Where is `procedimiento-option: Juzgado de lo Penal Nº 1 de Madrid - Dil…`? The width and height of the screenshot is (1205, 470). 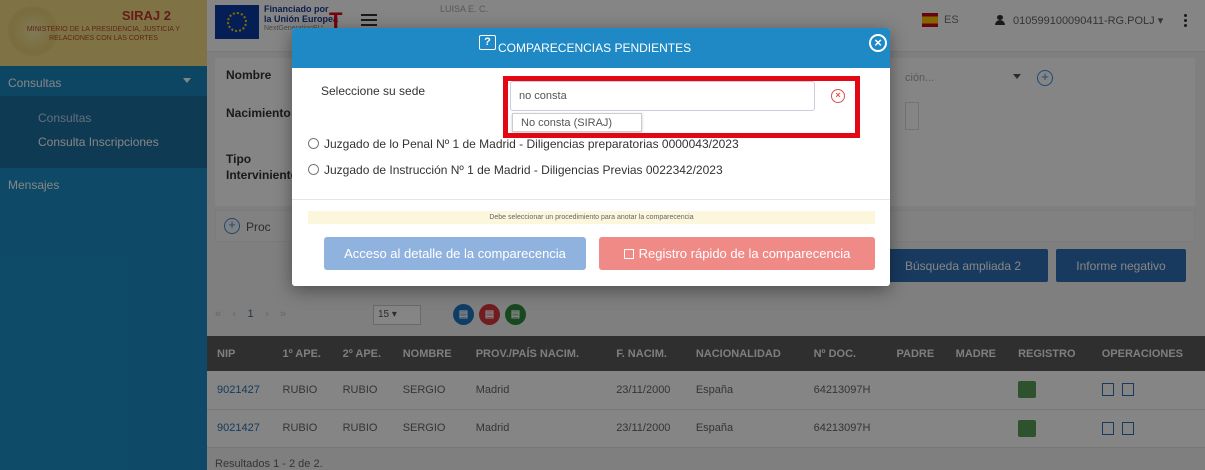 procedimiento-option: Juzgado de lo Penal Nº 1 de Madrid - Dil… is located at coordinates (523, 144).